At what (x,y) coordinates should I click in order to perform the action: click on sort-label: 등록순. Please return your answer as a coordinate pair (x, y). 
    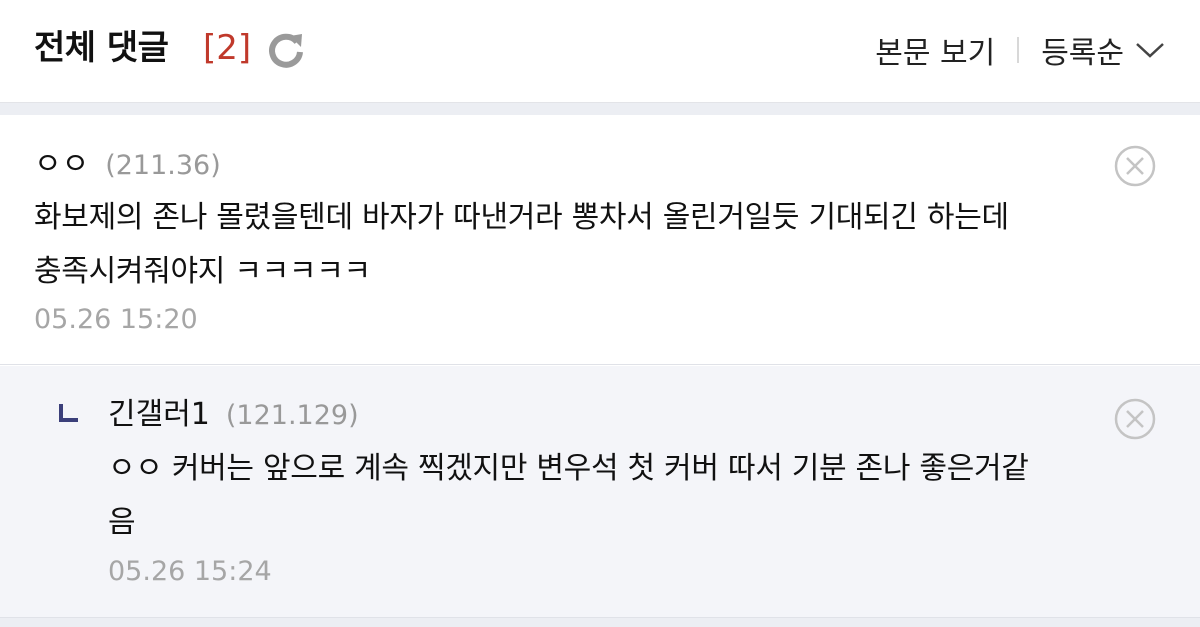
    Looking at the image, I should click on (1082, 53).